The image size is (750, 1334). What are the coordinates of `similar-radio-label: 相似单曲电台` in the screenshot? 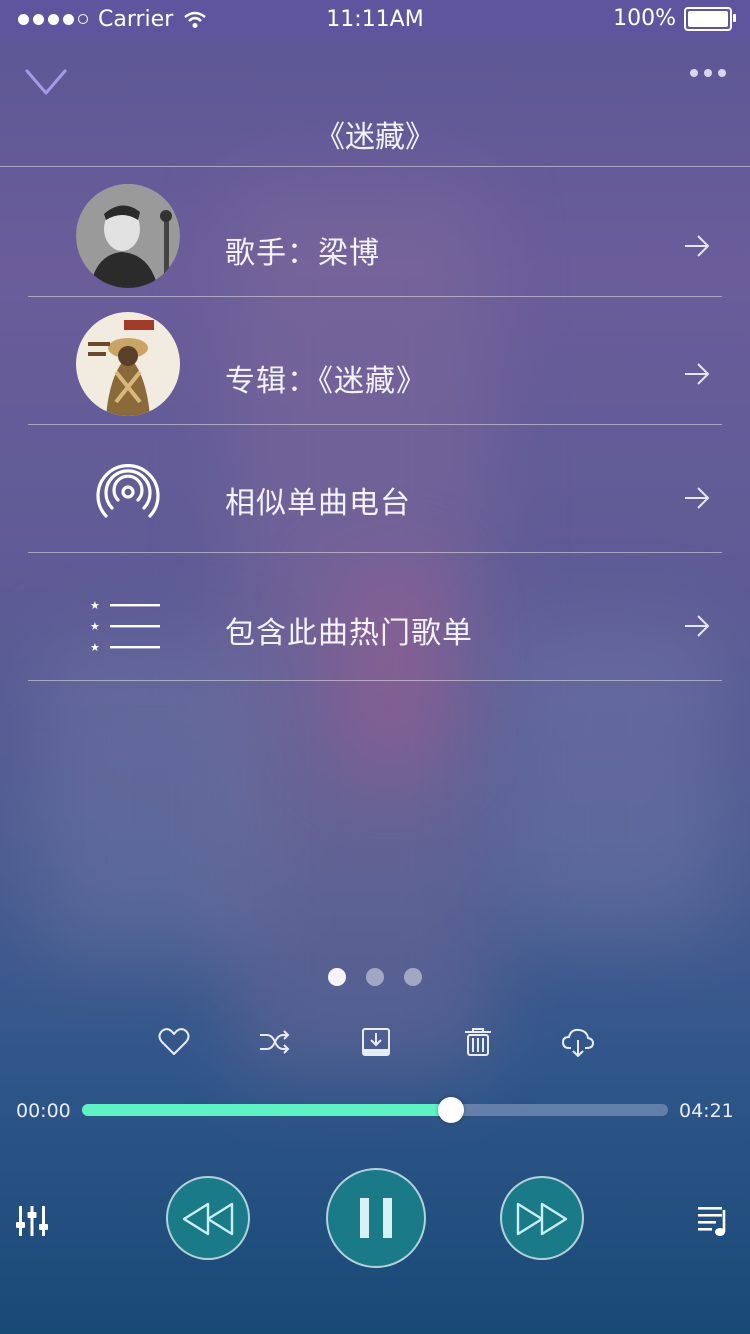 It's located at (318, 503).